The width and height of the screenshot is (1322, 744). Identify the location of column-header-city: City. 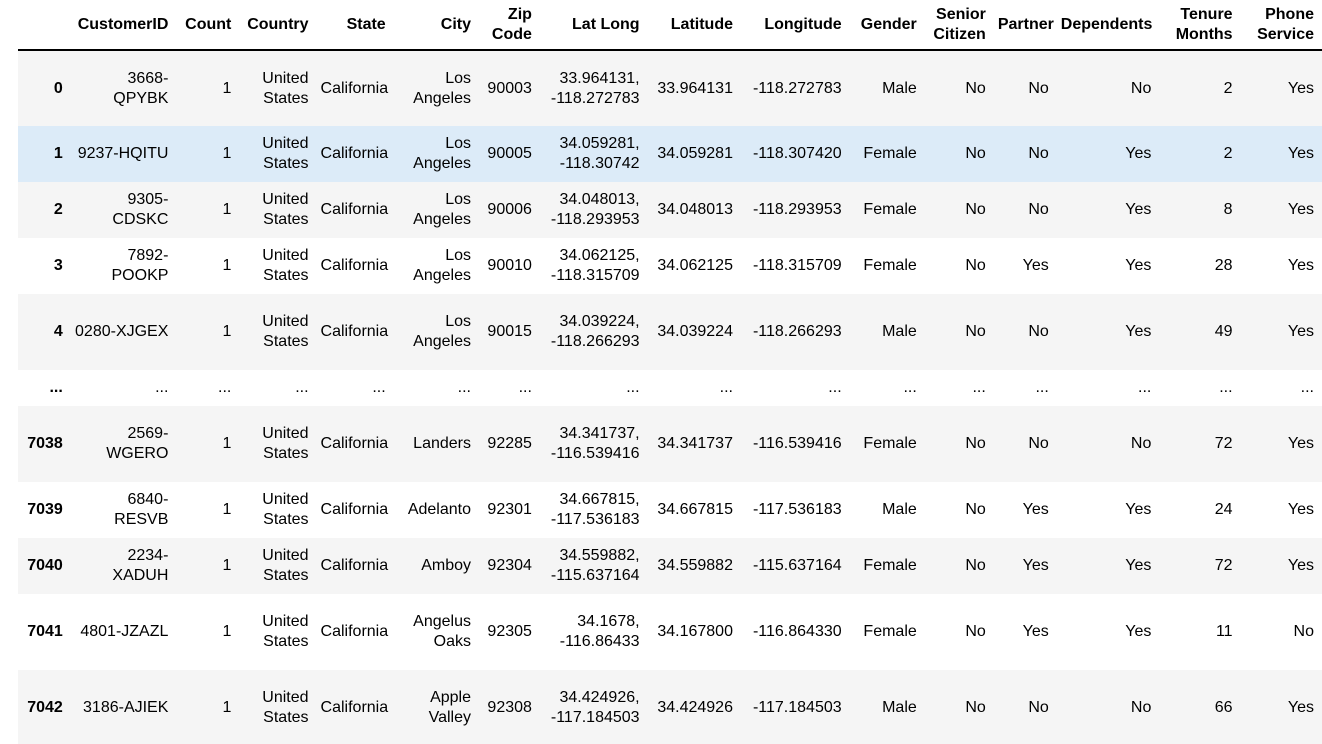
(436, 25).